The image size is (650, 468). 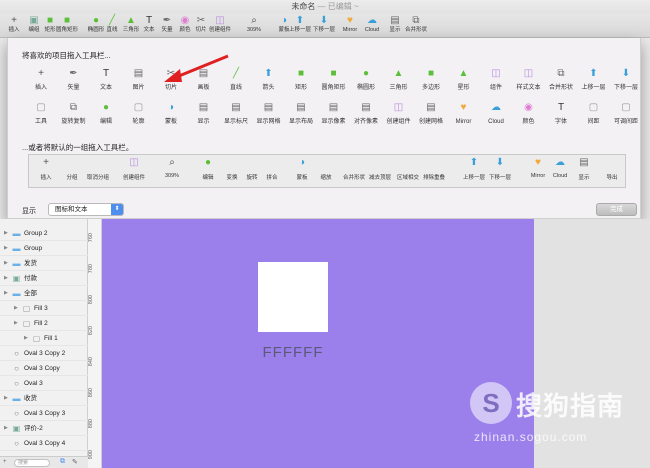 What do you see at coordinates (463, 122) in the screenshot?
I see `sheet-item-label: Mirror` at bounding box center [463, 122].